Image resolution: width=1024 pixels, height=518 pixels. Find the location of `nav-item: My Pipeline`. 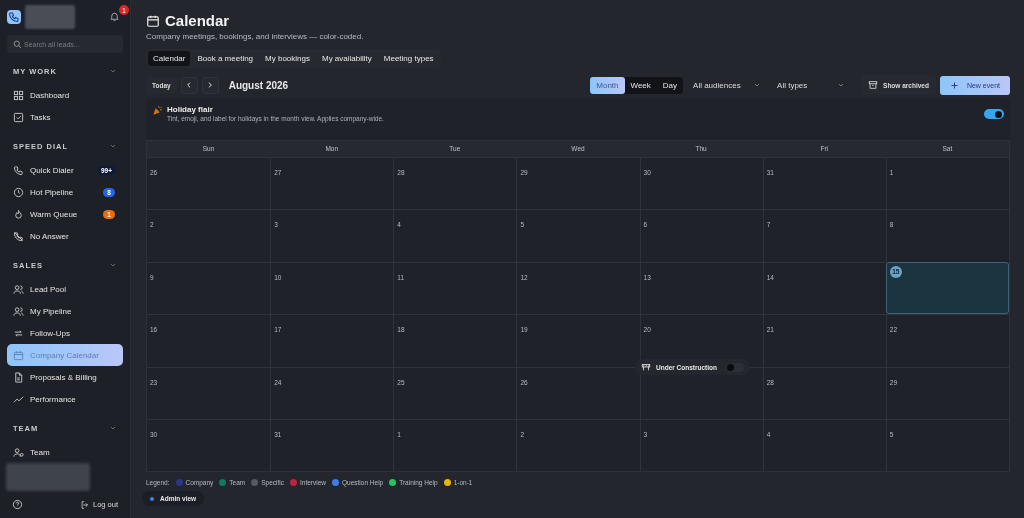

nav-item: My Pipeline is located at coordinates (65, 311).